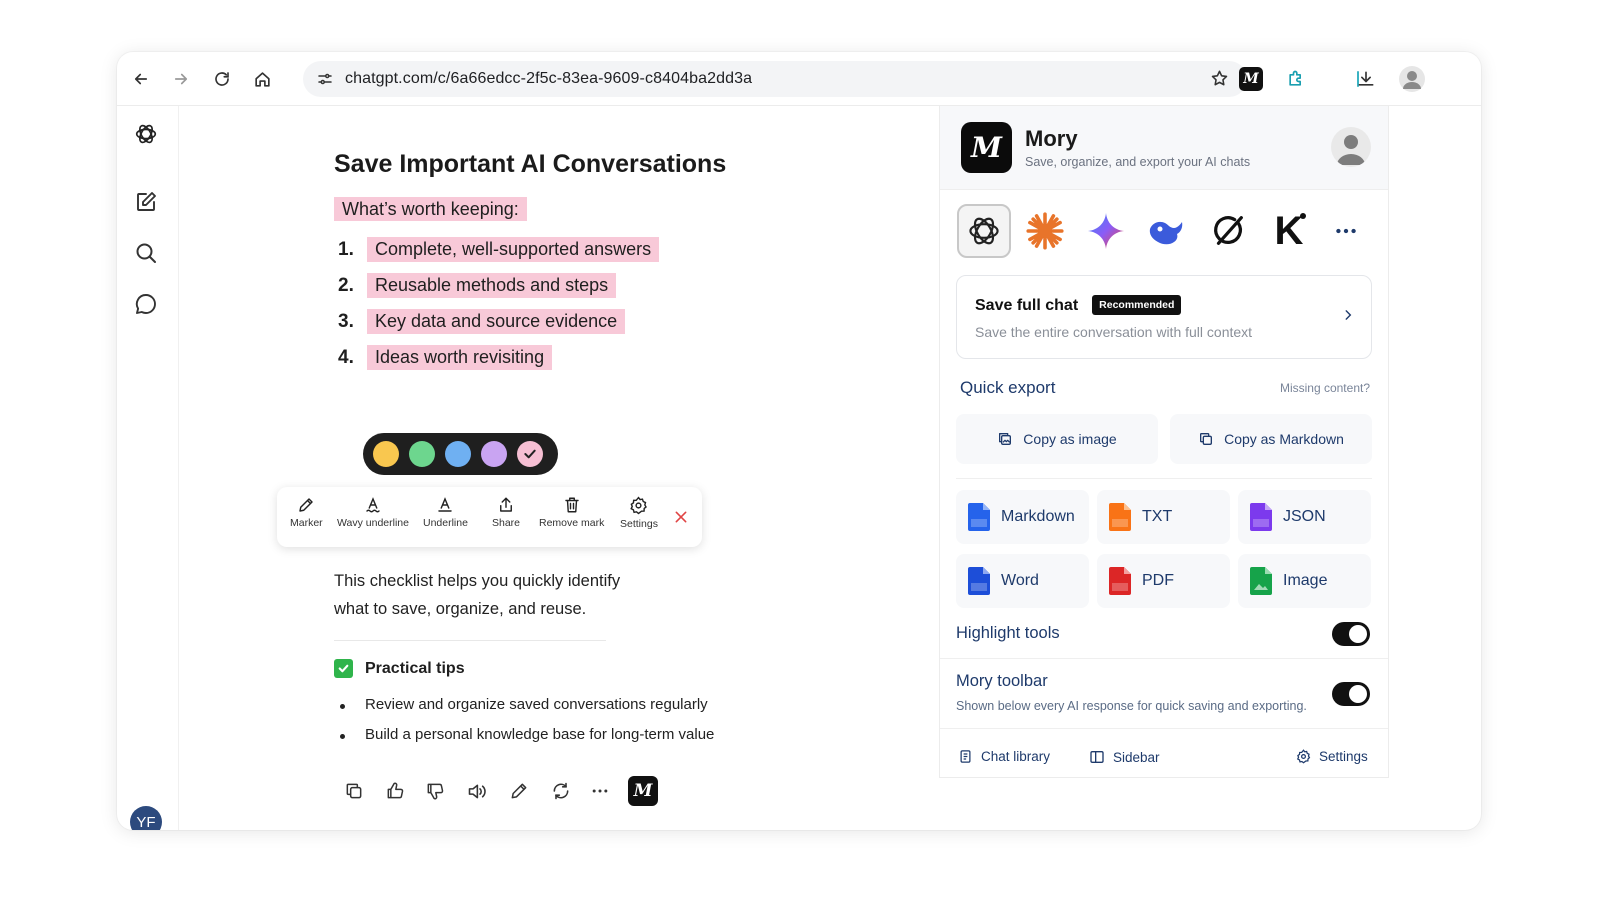 This screenshot has height=900, width=1600. Describe the element at coordinates (1303, 216) in the screenshot. I see `kimi-dot-icon` at that location.